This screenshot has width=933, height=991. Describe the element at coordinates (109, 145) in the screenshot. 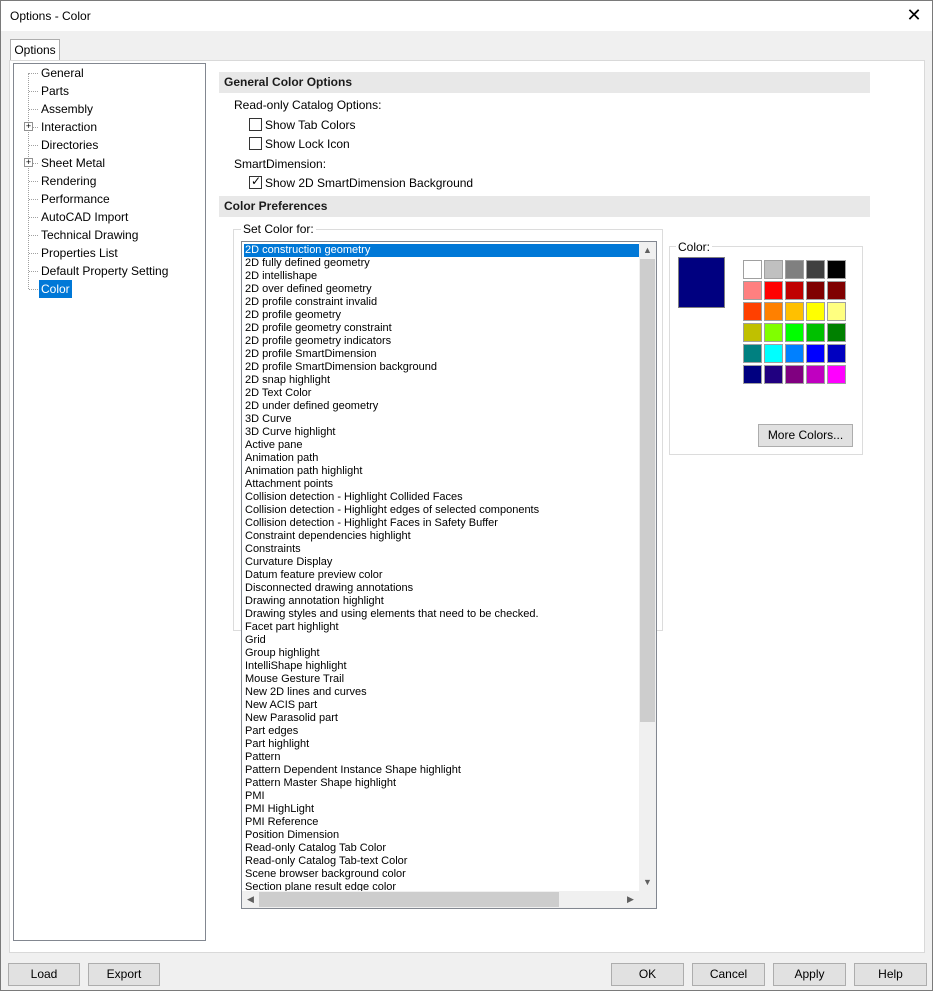

I see `tree-item-directories: Directories` at that location.